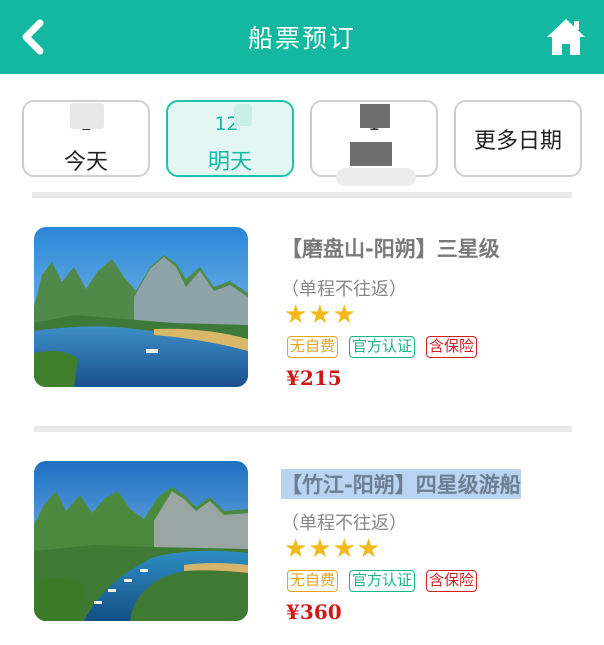 This screenshot has height=645, width=604. What do you see at coordinates (229, 162) in the screenshot?
I see `date-tab-weekday: 明天` at bounding box center [229, 162].